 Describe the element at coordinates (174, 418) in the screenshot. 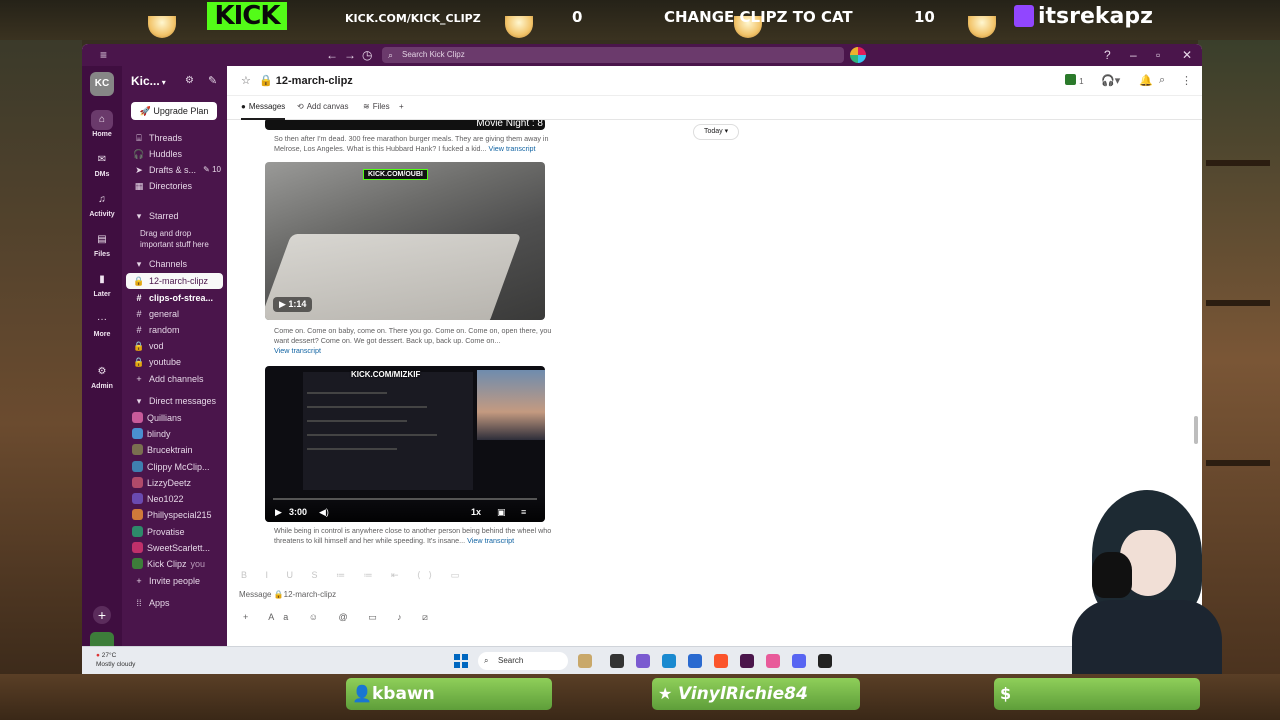

I see `dm-item: Quillians` at that location.